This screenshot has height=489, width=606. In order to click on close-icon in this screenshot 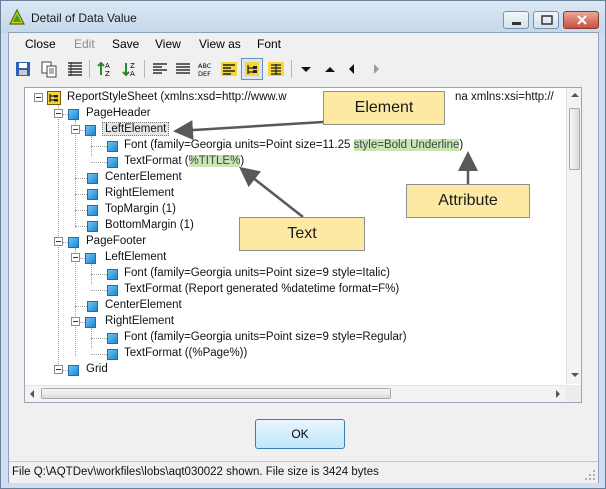, I will do `click(582, 20)`.